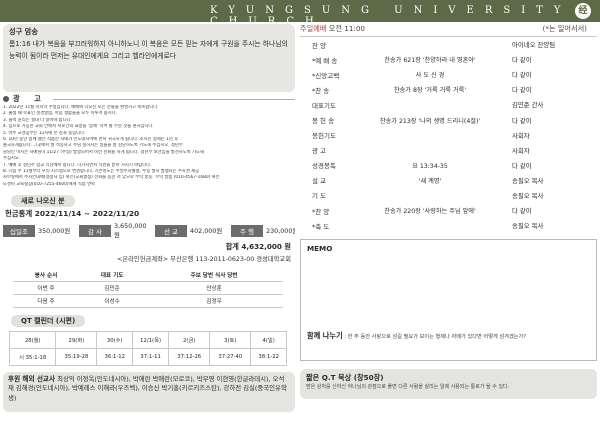  What do you see at coordinates (448, 195) in the screenshot?
I see `order-row: 기 도 송필오 목사` at bounding box center [448, 195].